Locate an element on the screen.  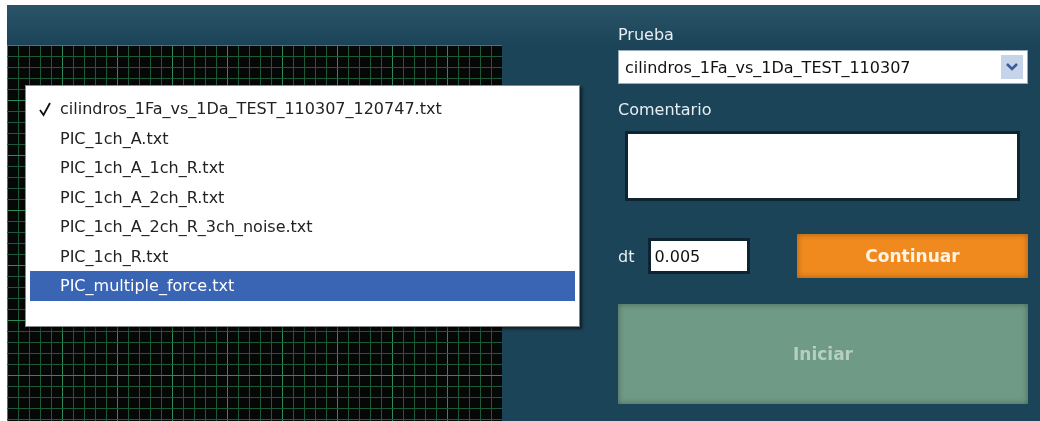
menu-item: PIC_multiple_force.txt is located at coordinates (302, 286).